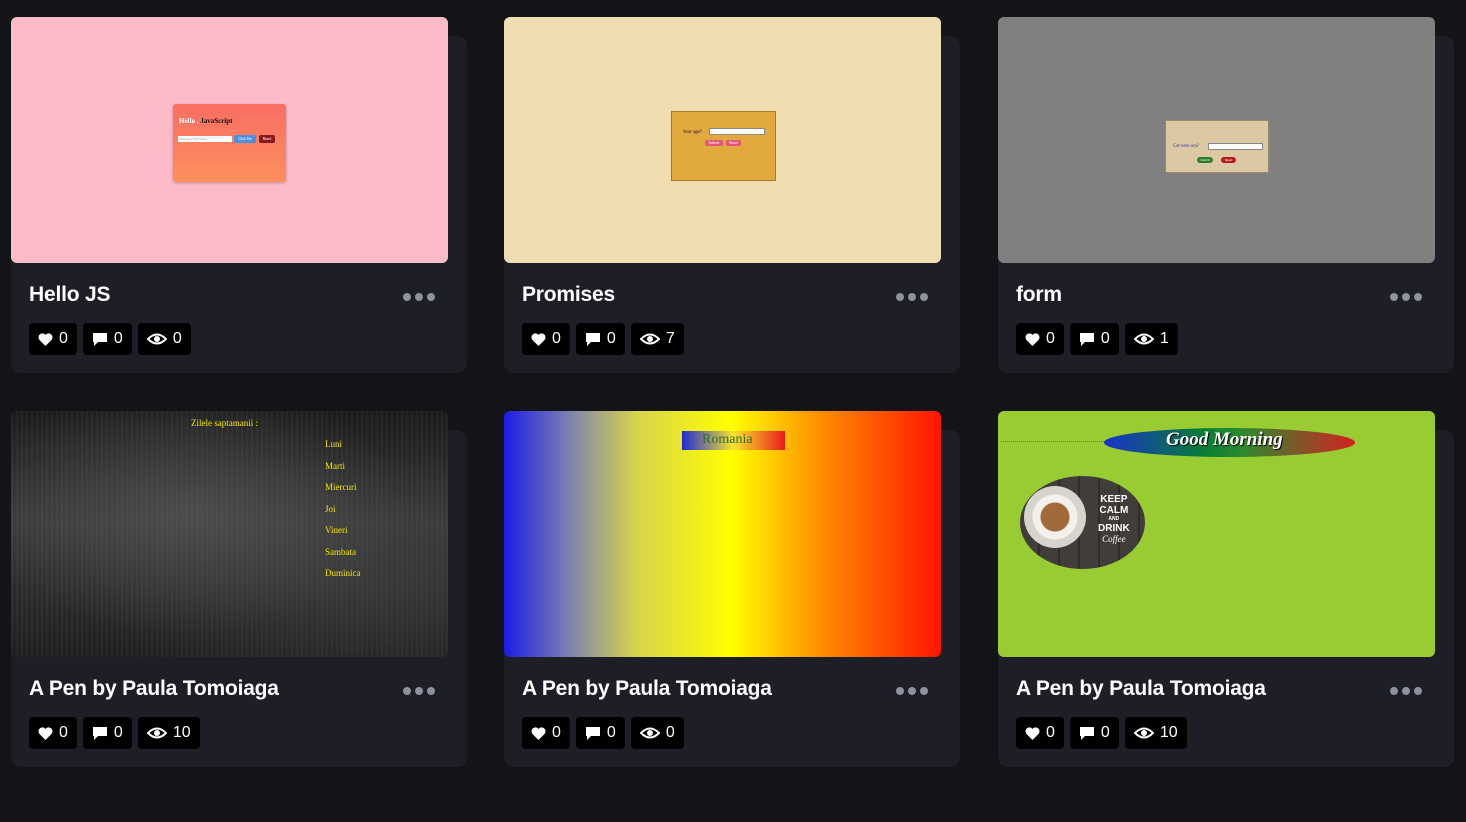  What do you see at coordinates (340, 551) in the screenshot?
I see `day-item: Sambata` at bounding box center [340, 551].